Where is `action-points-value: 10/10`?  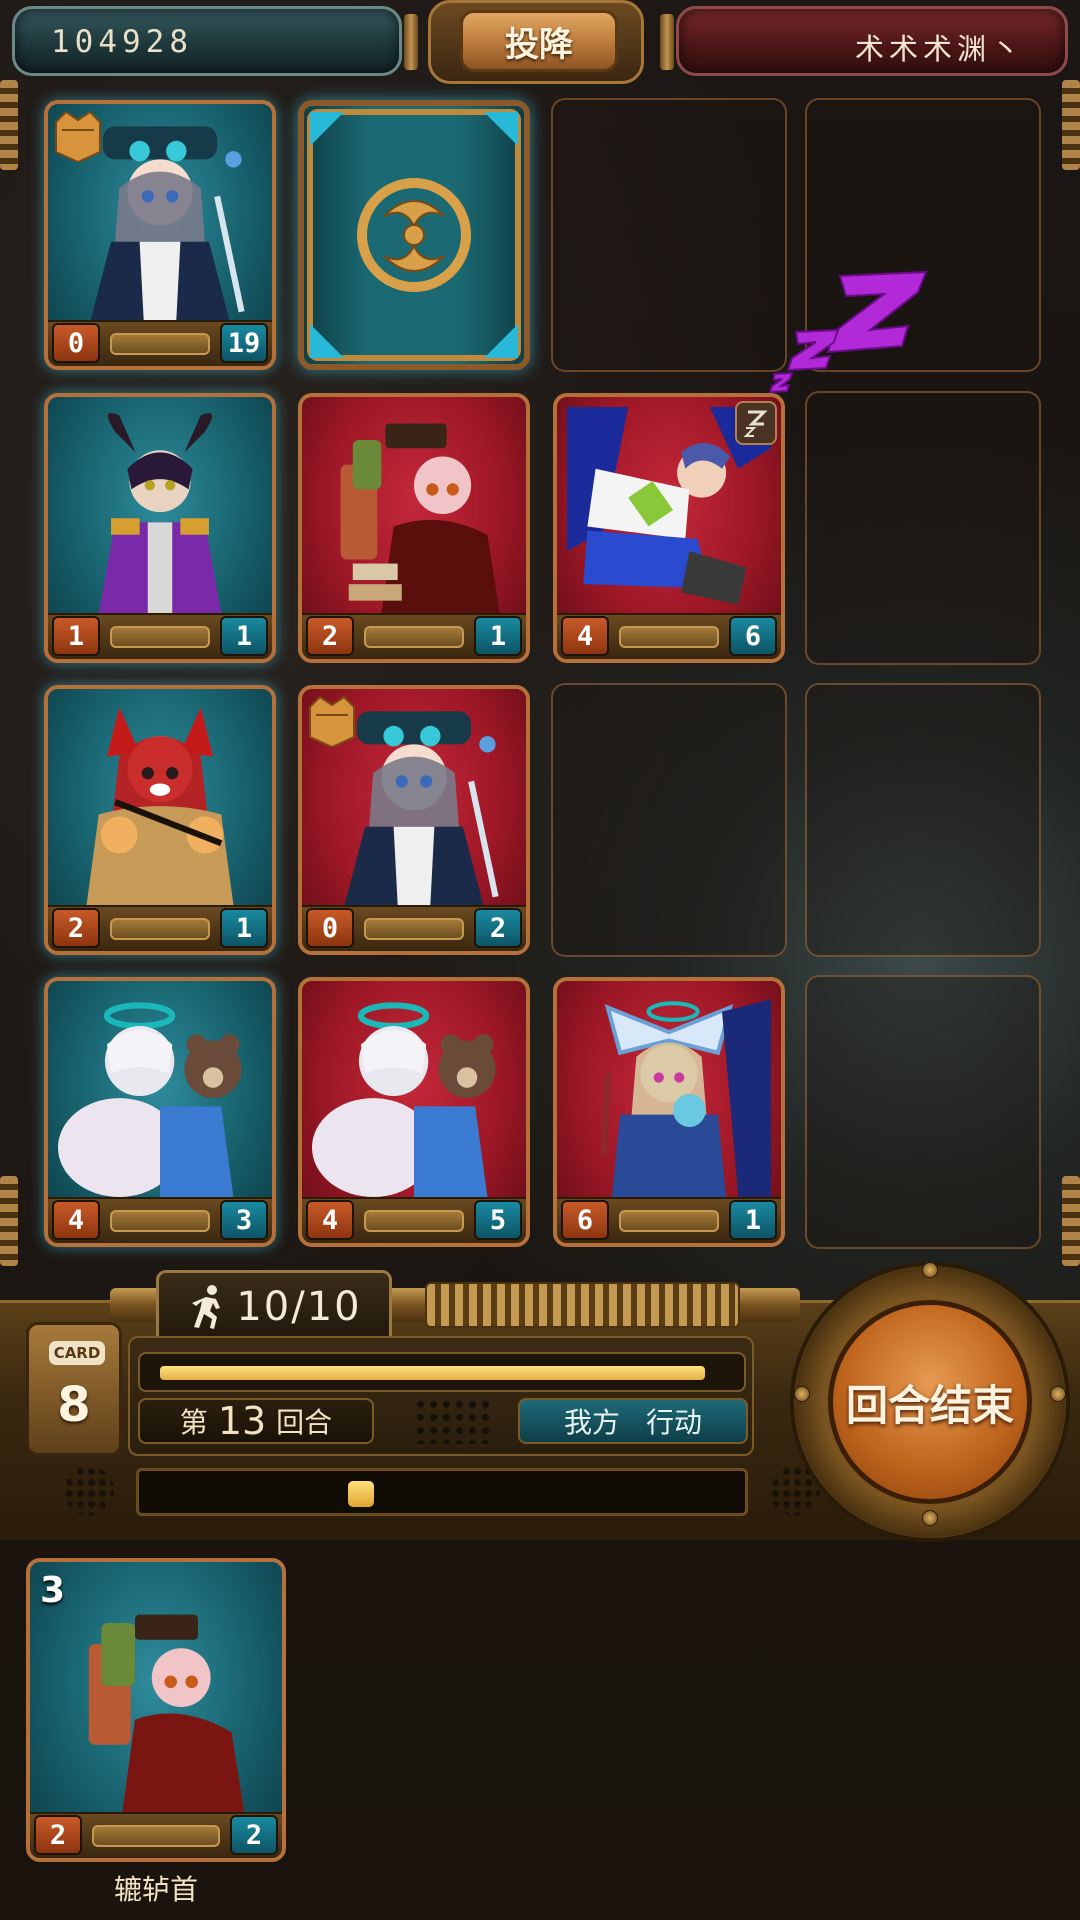 action-points-value: 10/10 is located at coordinates (299, 1307).